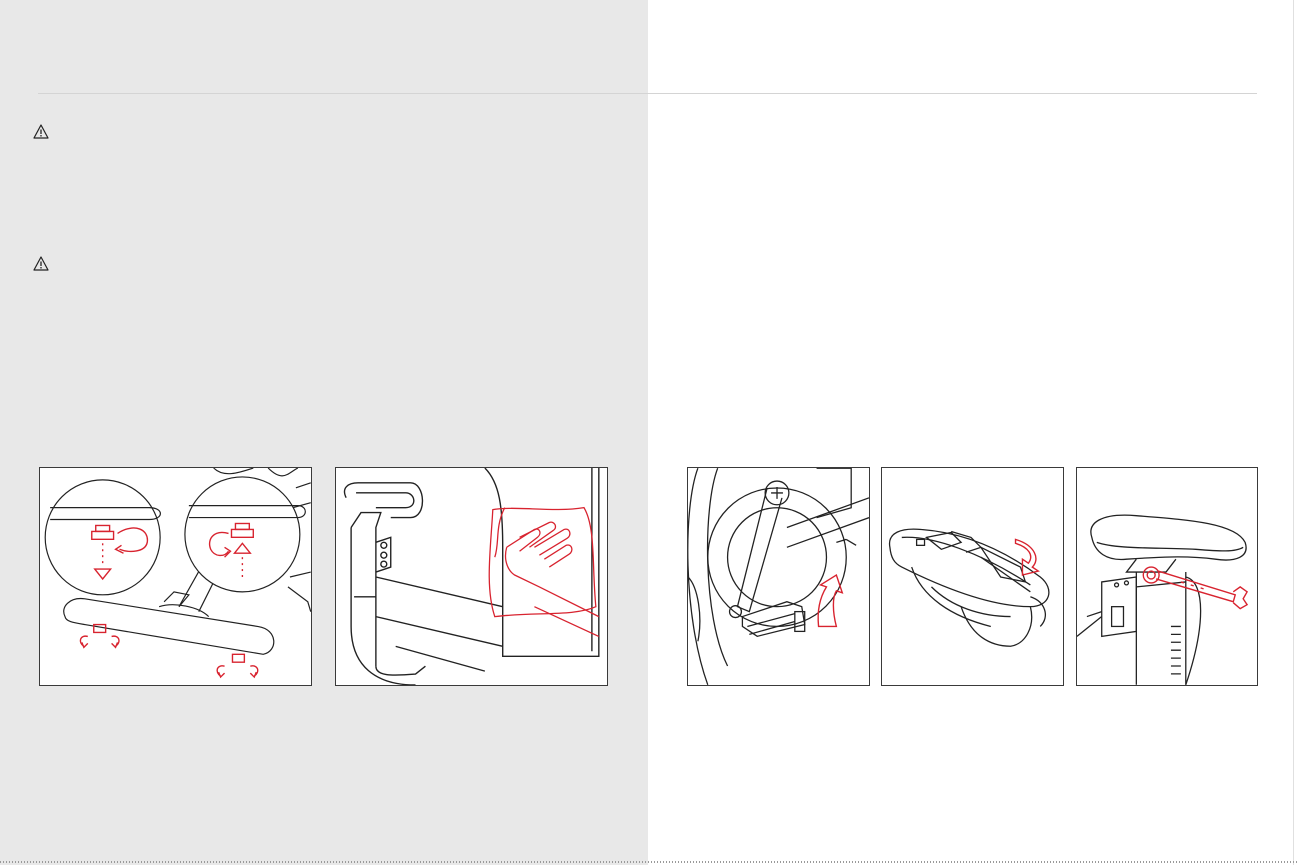  I want to click on page-edge, so click(1293, 432).